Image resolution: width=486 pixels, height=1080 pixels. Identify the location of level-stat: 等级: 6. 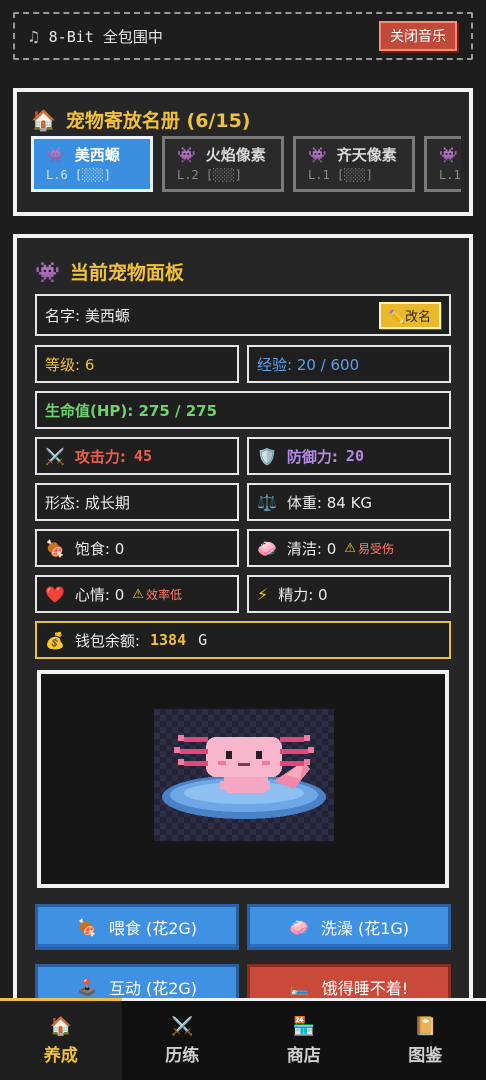
(137, 364).